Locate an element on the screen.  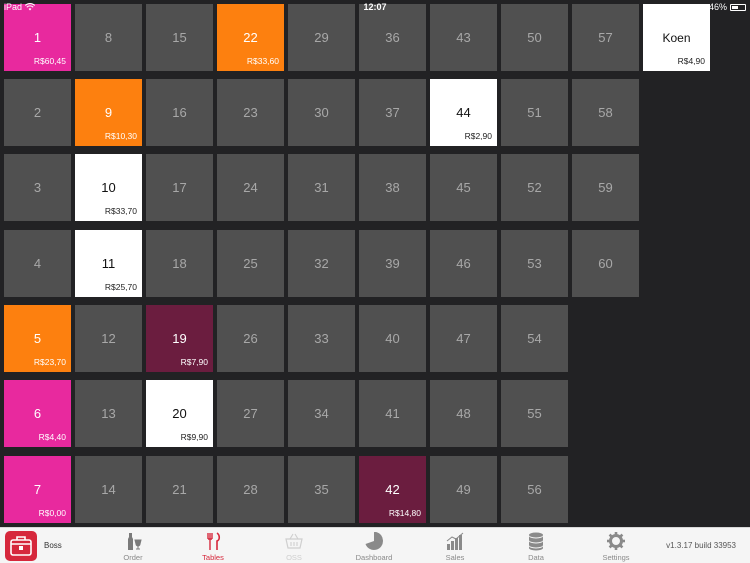
table-number: 9 is located at coordinates (108, 112).